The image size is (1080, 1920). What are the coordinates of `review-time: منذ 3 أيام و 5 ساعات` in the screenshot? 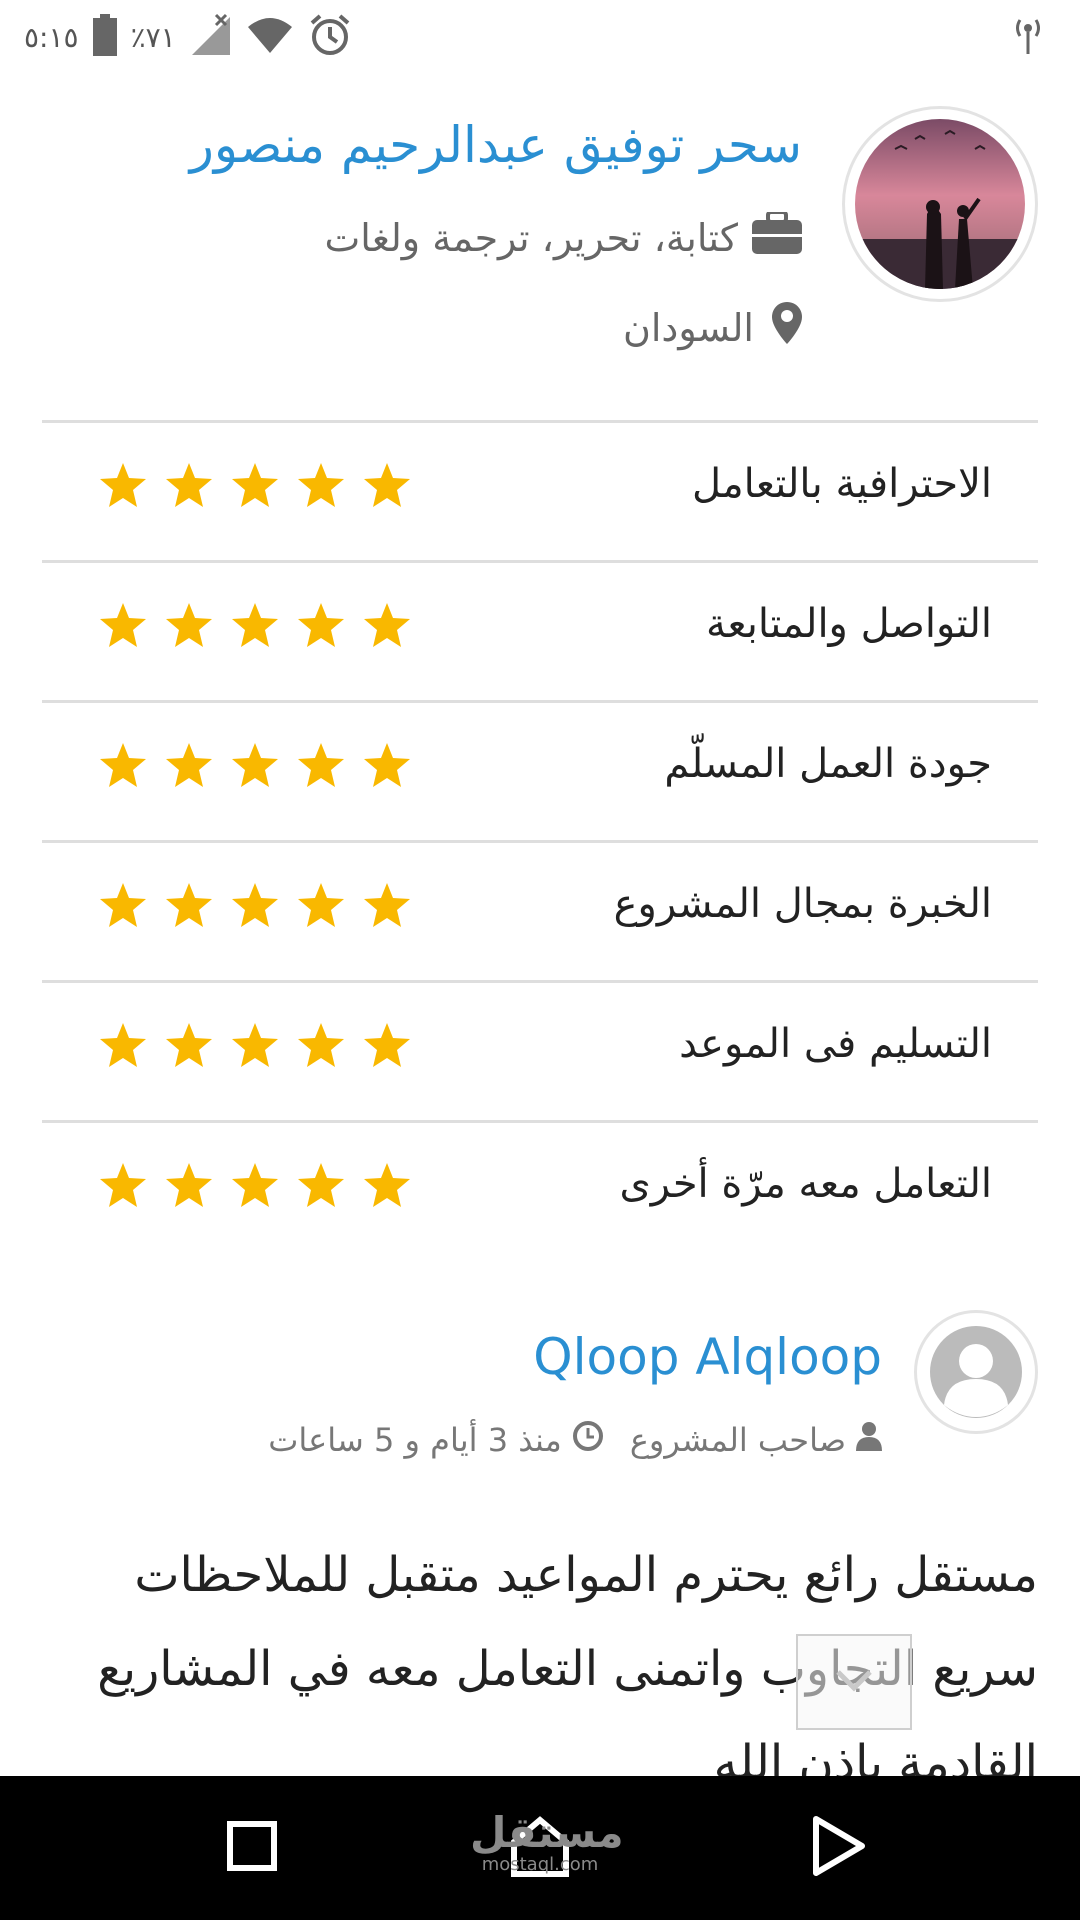 It's located at (436, 1440).